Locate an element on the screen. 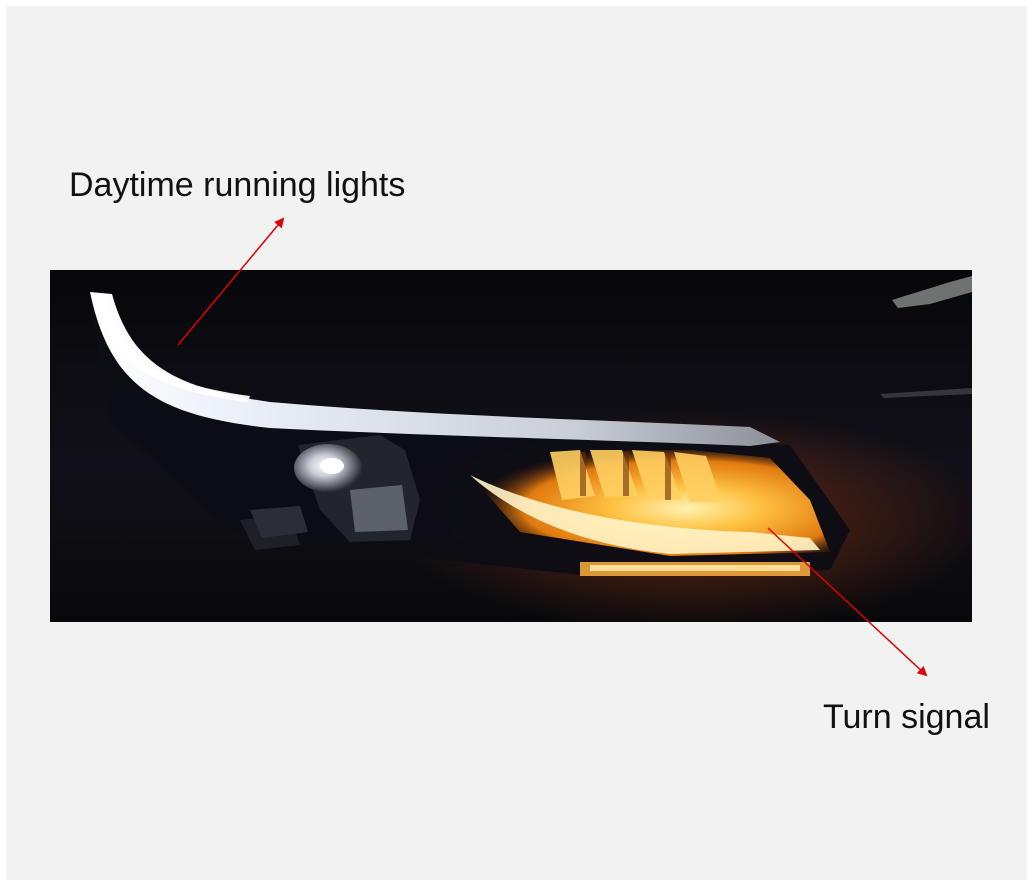 The image size is (1033, 886). drl-label: Daytime running lights is located at coordinates (237, 185).